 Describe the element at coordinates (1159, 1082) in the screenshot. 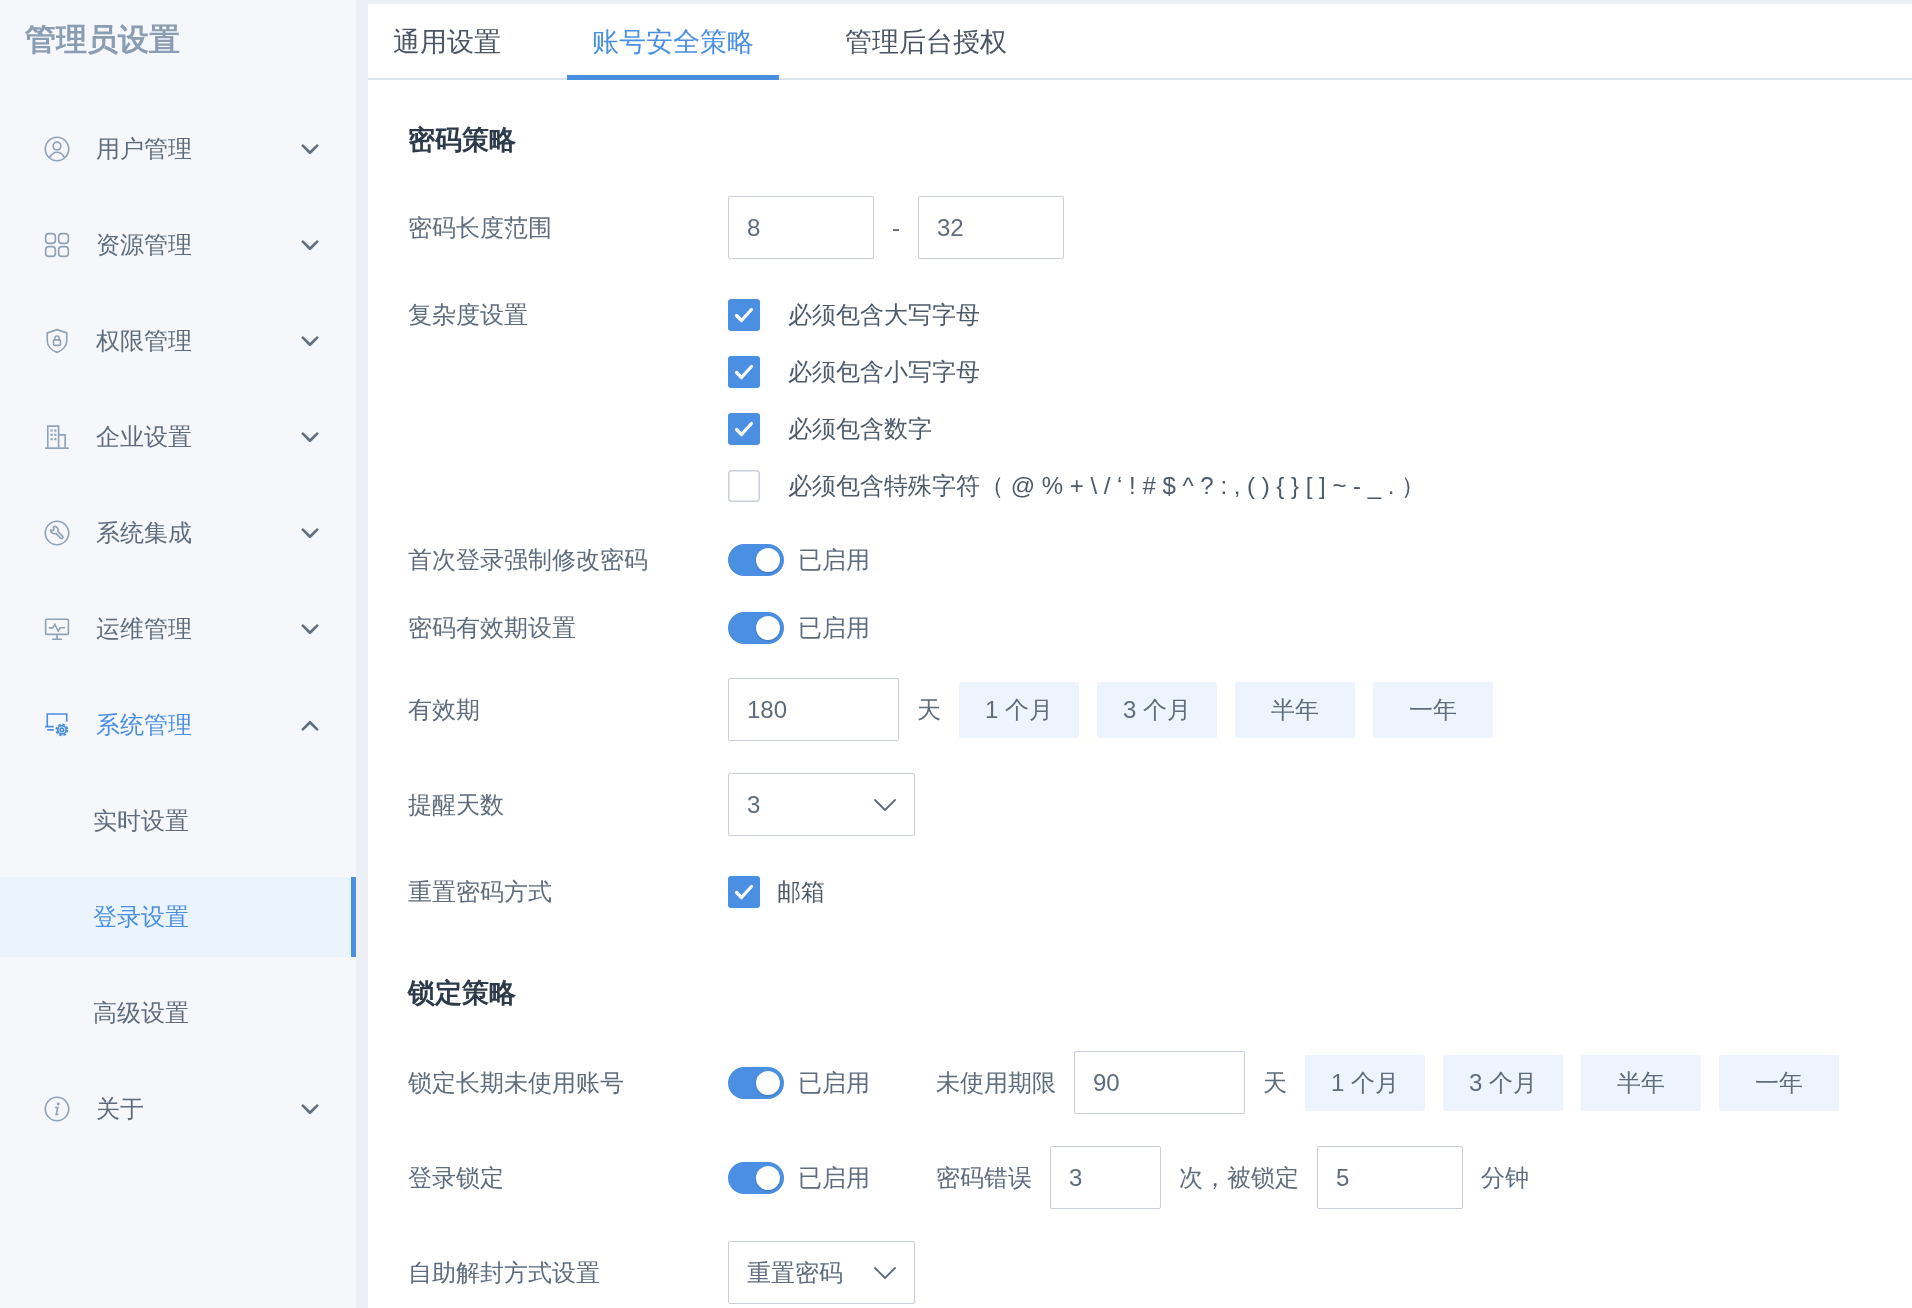

I see `text-input: 90` at that location.